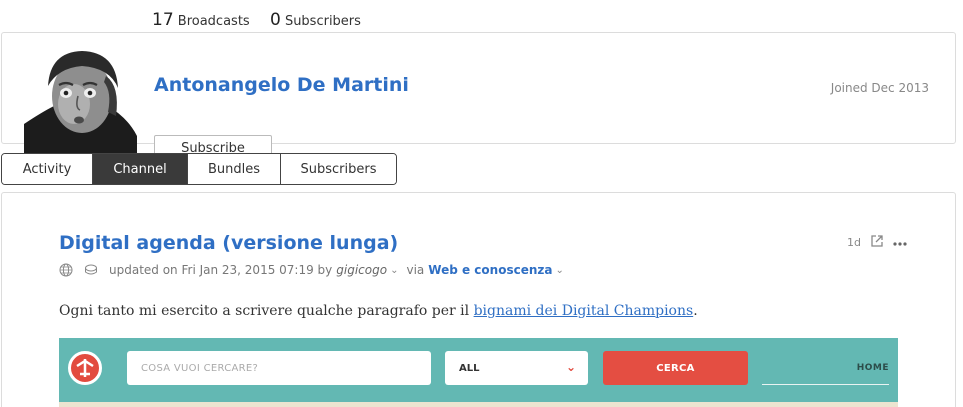 The image size is (963, 407). I want to click on embed-banner, so click(478, 404).